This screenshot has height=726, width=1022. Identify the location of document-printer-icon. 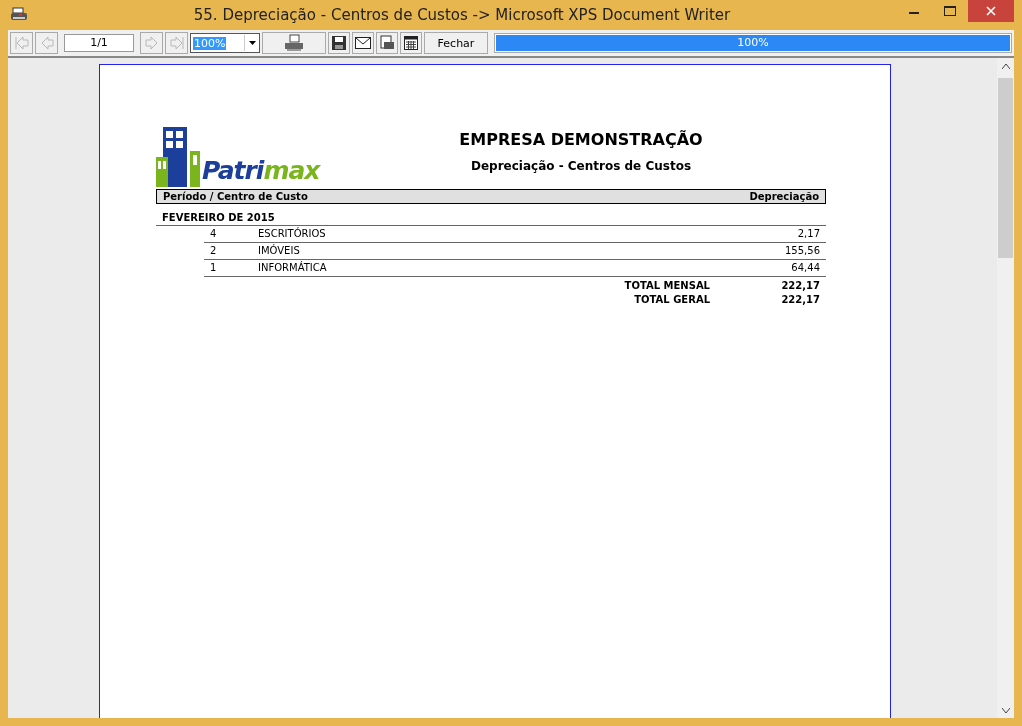
(387, 43).